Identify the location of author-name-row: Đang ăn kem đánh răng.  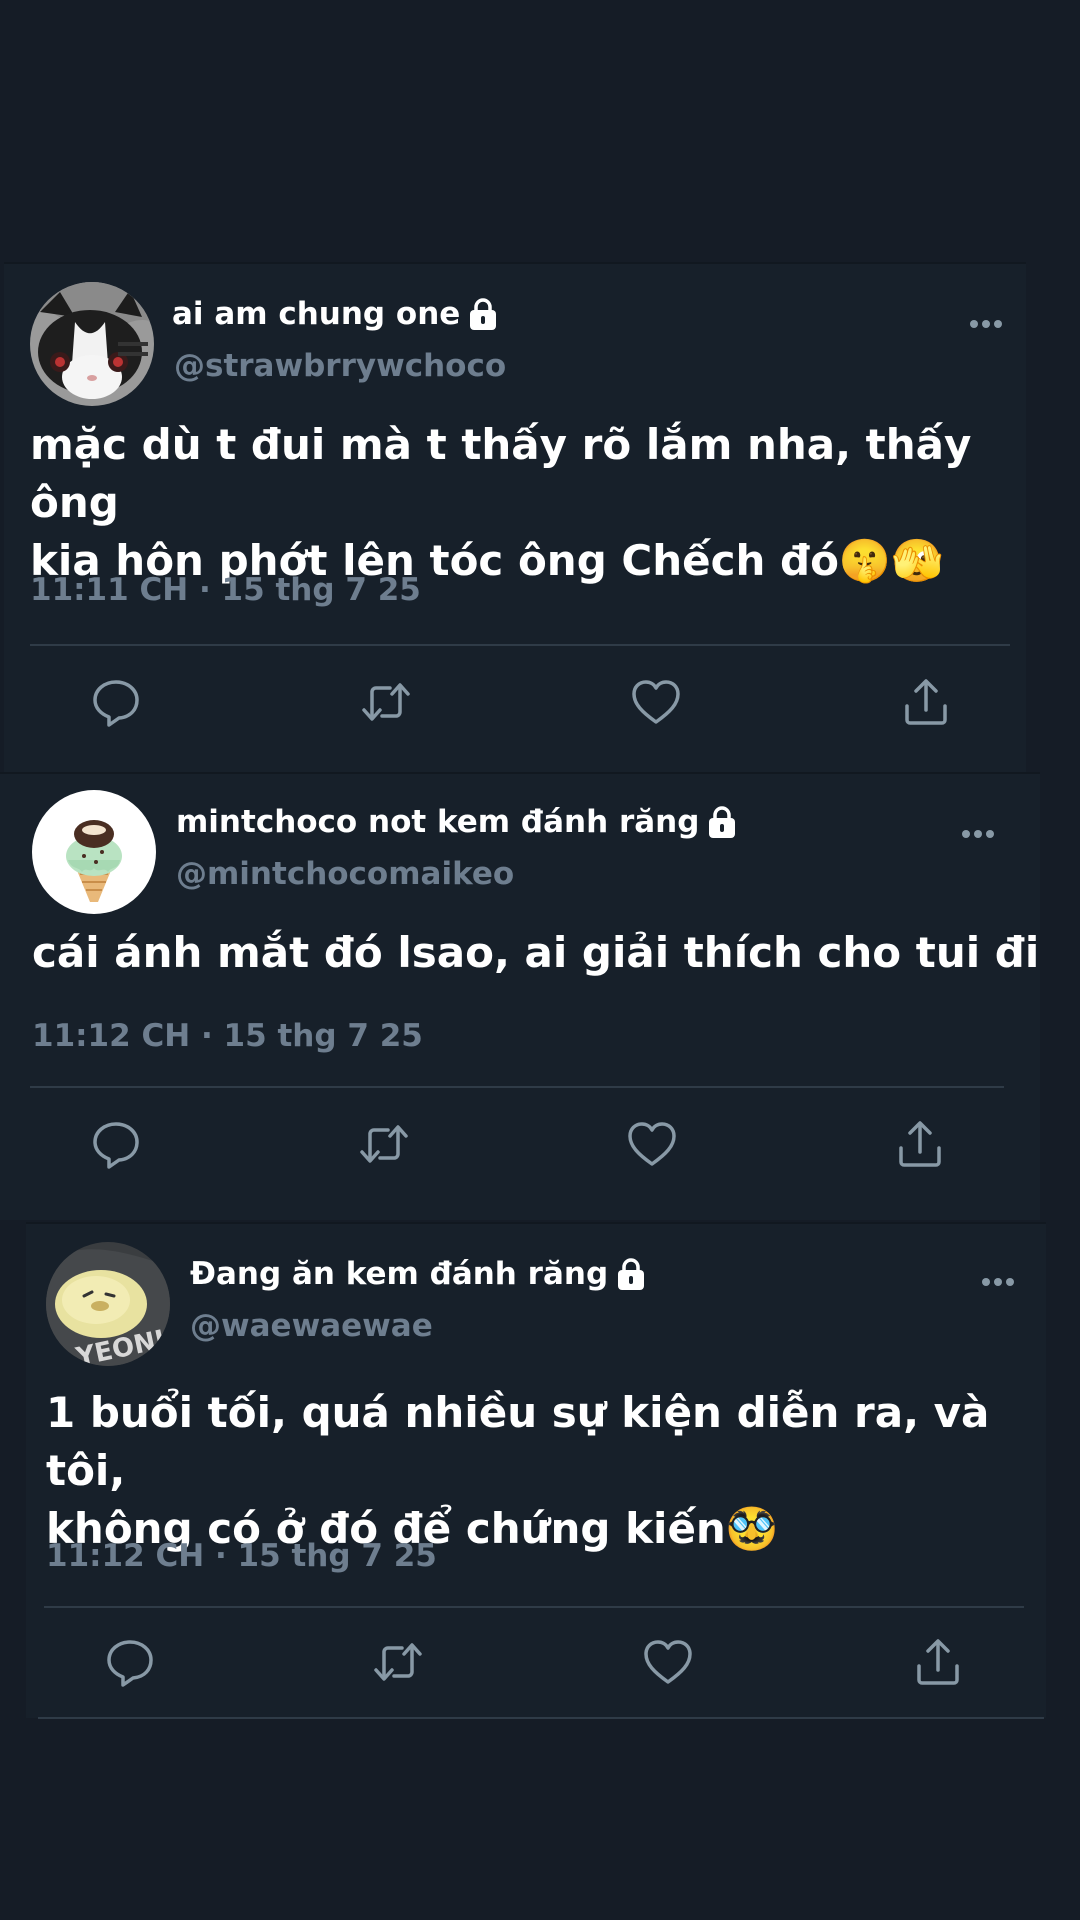
(418, 1274).